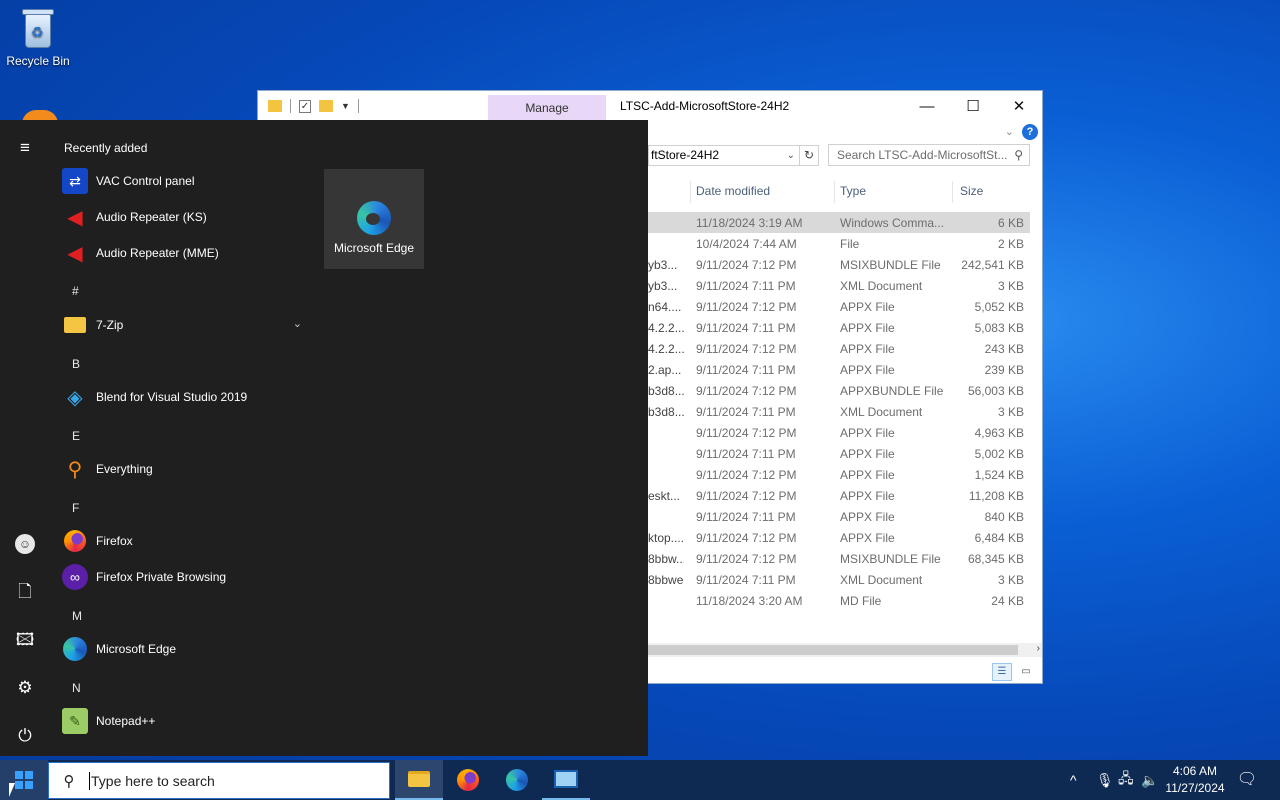 The image size is (1280, 800). What do you see at coordinates (24, 780) in the screenshot?
I see `start-button` at bounding box center [24, 780].